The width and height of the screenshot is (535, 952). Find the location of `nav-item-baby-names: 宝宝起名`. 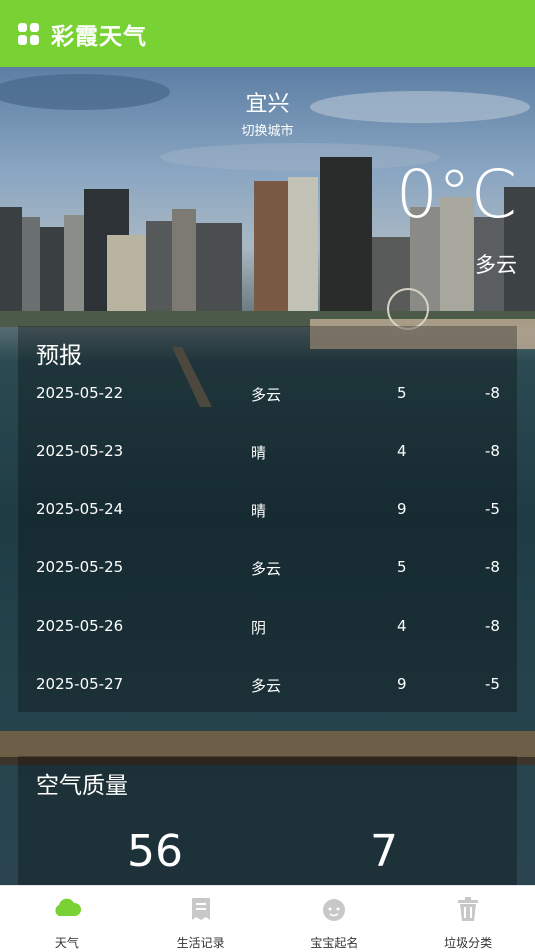

nav-item-baby-names: 宝宝起名 is located at coordinates (335, 919).